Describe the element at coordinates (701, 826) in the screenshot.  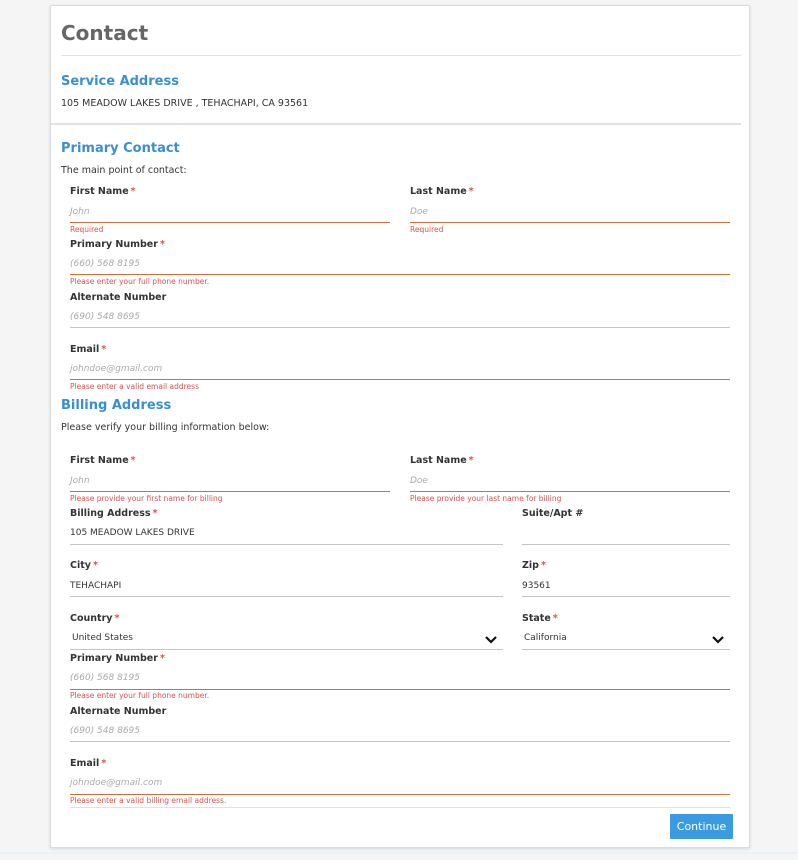
I see `continue-button: Continue` at that location.